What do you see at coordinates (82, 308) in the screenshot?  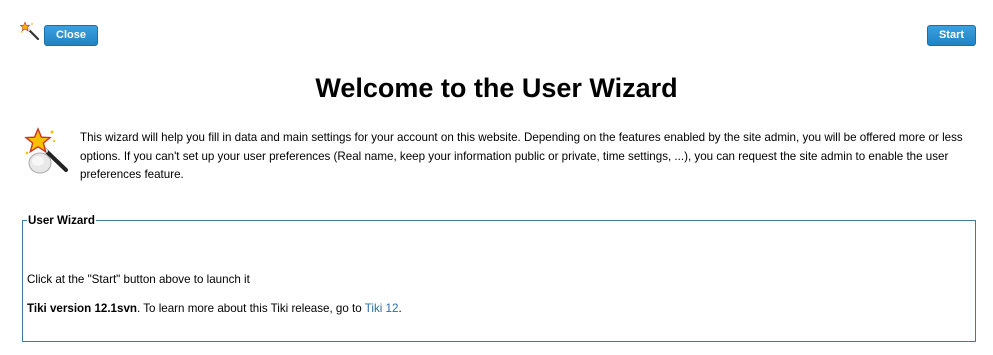 I see `version-label: Tiki version 12.1svn` at bounding box center [82, 308].